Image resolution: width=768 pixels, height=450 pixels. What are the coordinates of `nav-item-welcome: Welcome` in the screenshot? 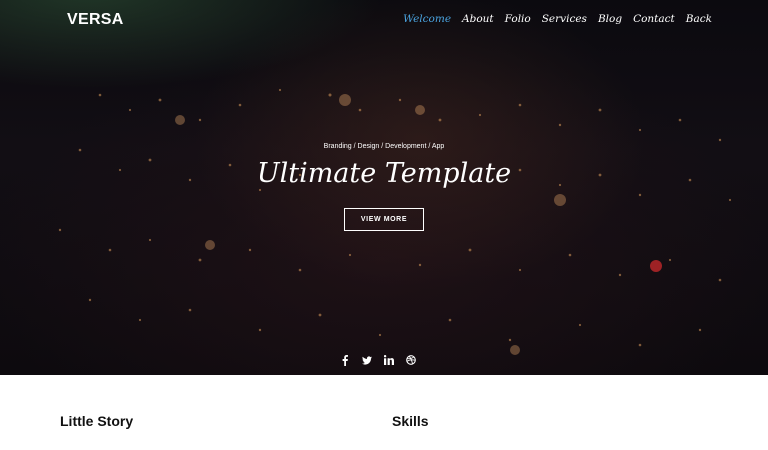 It's located at (427, 19).